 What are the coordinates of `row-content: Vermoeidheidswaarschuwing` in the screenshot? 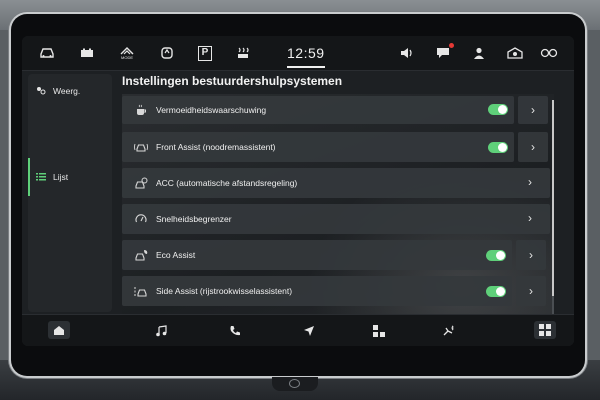 It's located at (194, 110).